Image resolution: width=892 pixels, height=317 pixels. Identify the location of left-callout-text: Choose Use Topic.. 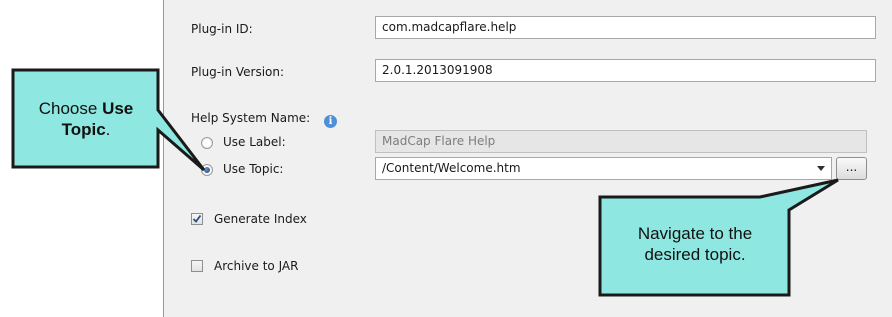
(86, 119).